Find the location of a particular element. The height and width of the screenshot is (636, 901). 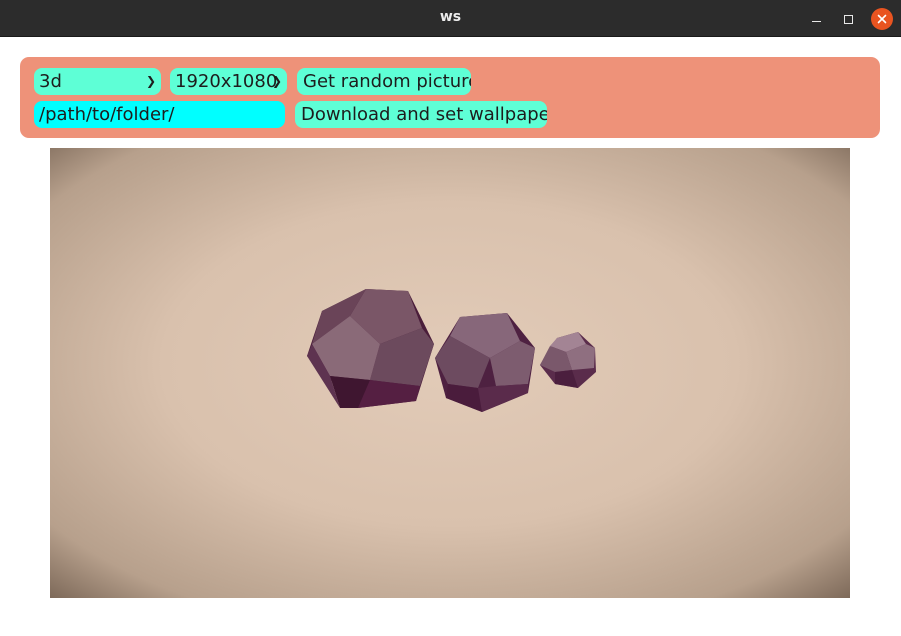

category-select: 3d ❯ is located at coordinates (97, 81).